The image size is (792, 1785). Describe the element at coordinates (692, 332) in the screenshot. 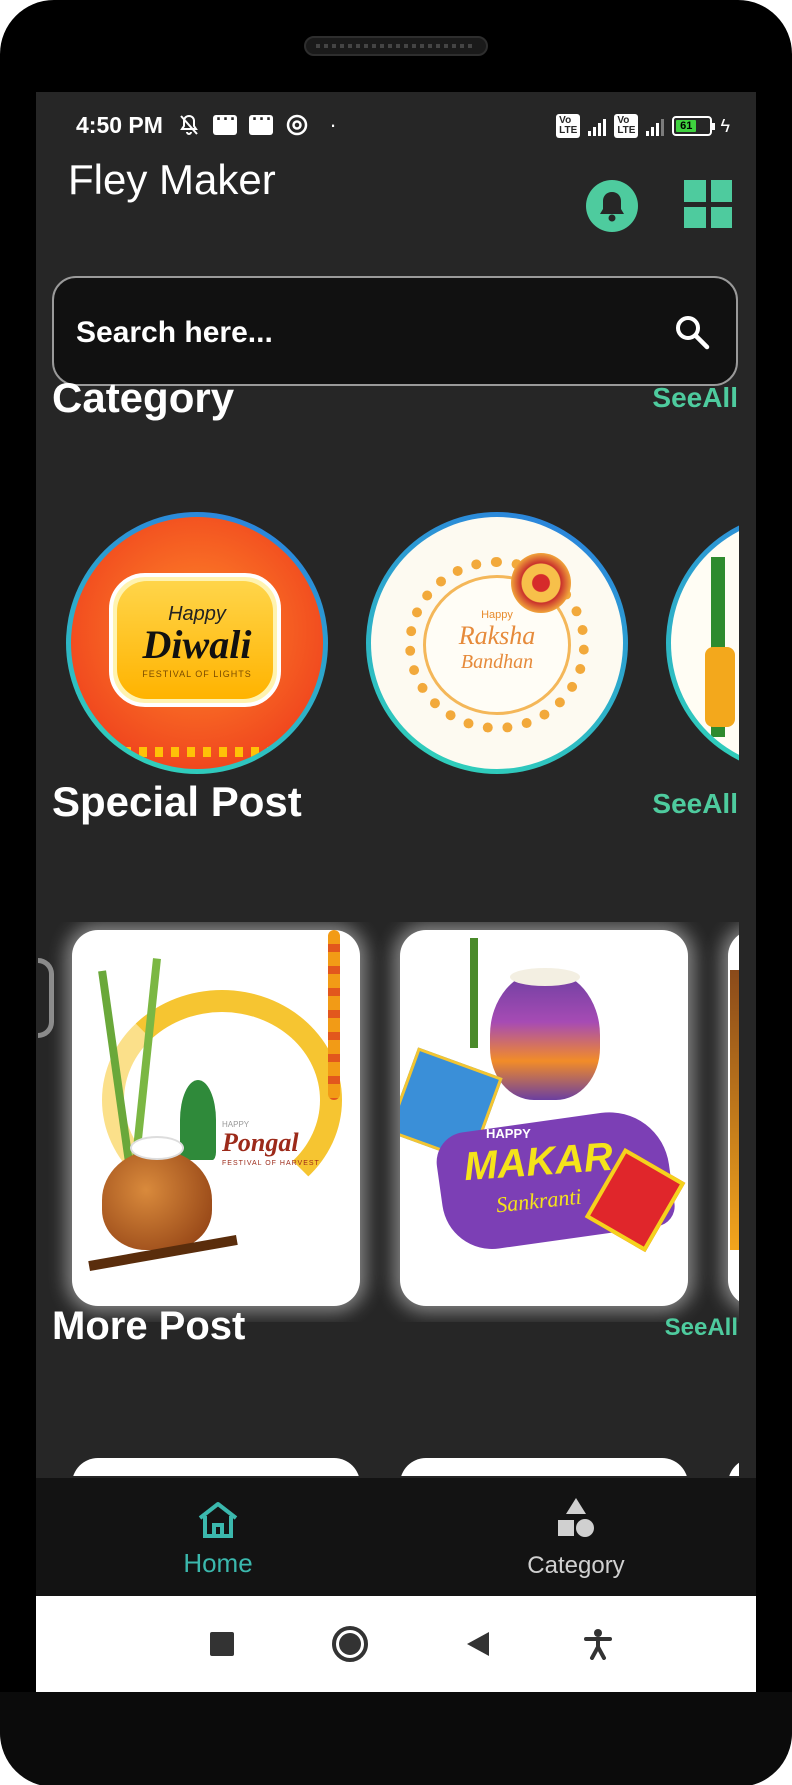

I see `search-icon` at that location.